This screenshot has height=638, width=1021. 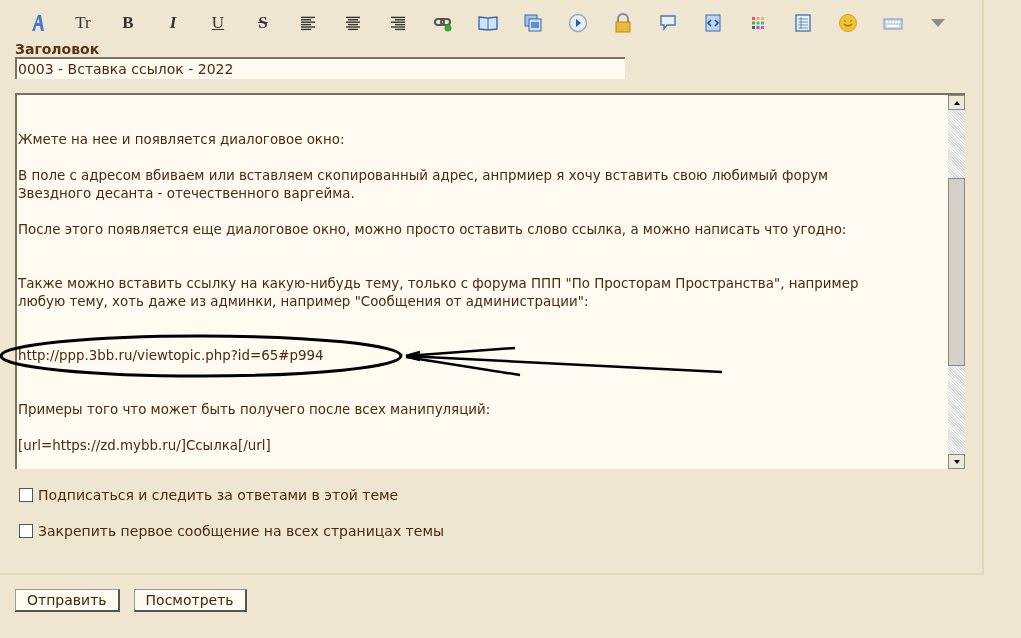 What do you see at coordinates (186, 193) in the screenshot?
I see `message-line: Звездного десанта - отечественного варгейма.` at bounding box center [186, 193].